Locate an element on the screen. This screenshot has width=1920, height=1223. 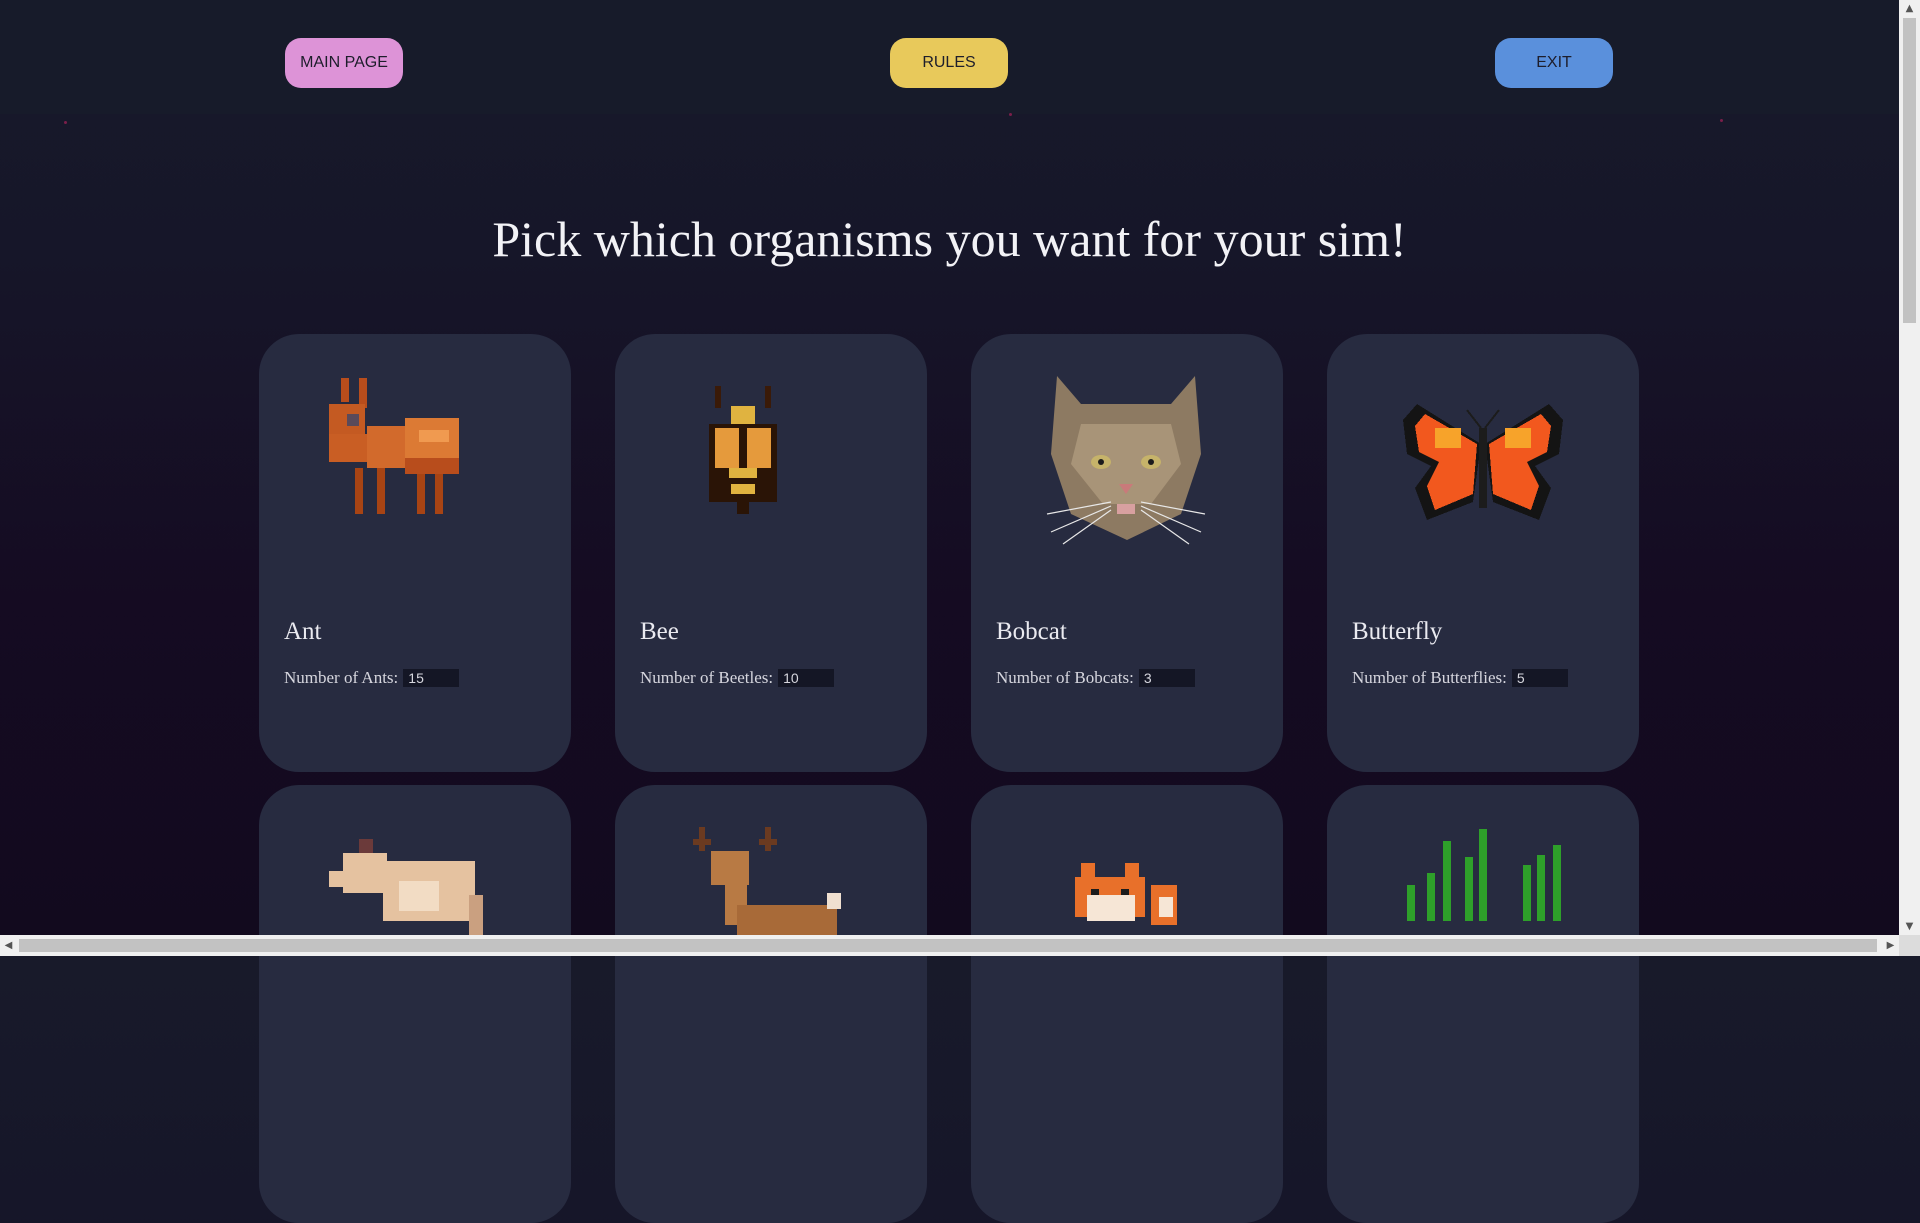
organism-card-bobcat: Bobcat Number of Bobcats: 3 is located at coordinates (1127, 553).